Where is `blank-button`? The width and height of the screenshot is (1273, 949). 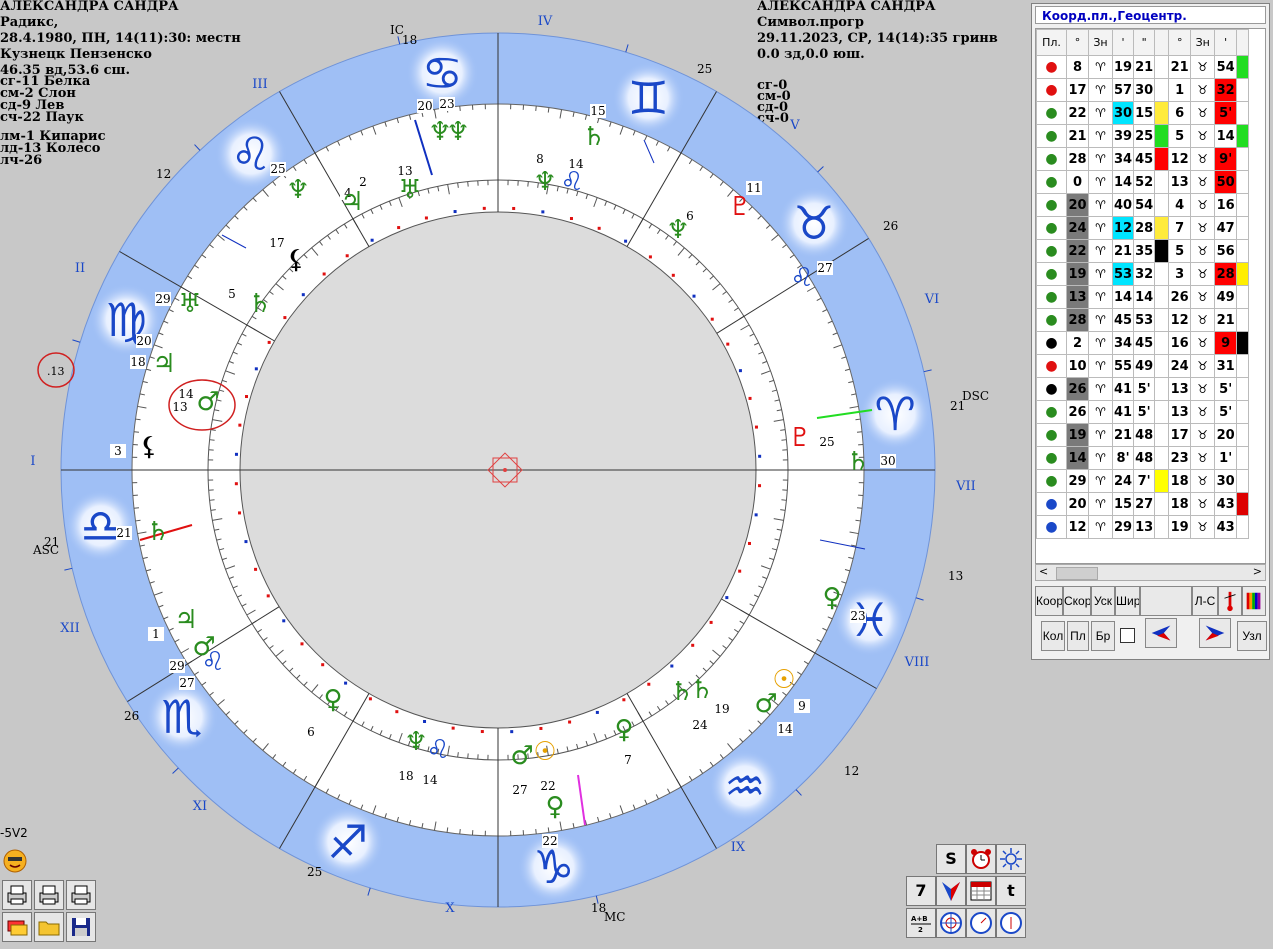 blank-button is located at coordinates (1166, 601).